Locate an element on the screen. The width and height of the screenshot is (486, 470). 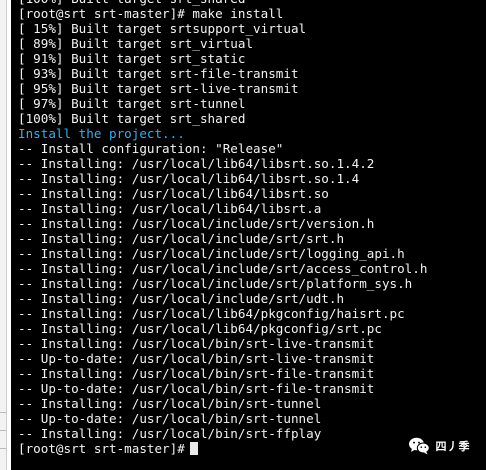
terminal-line: -- Installing: /usr/local/bin/srt-ffplay is located at coordinates (170, 433).